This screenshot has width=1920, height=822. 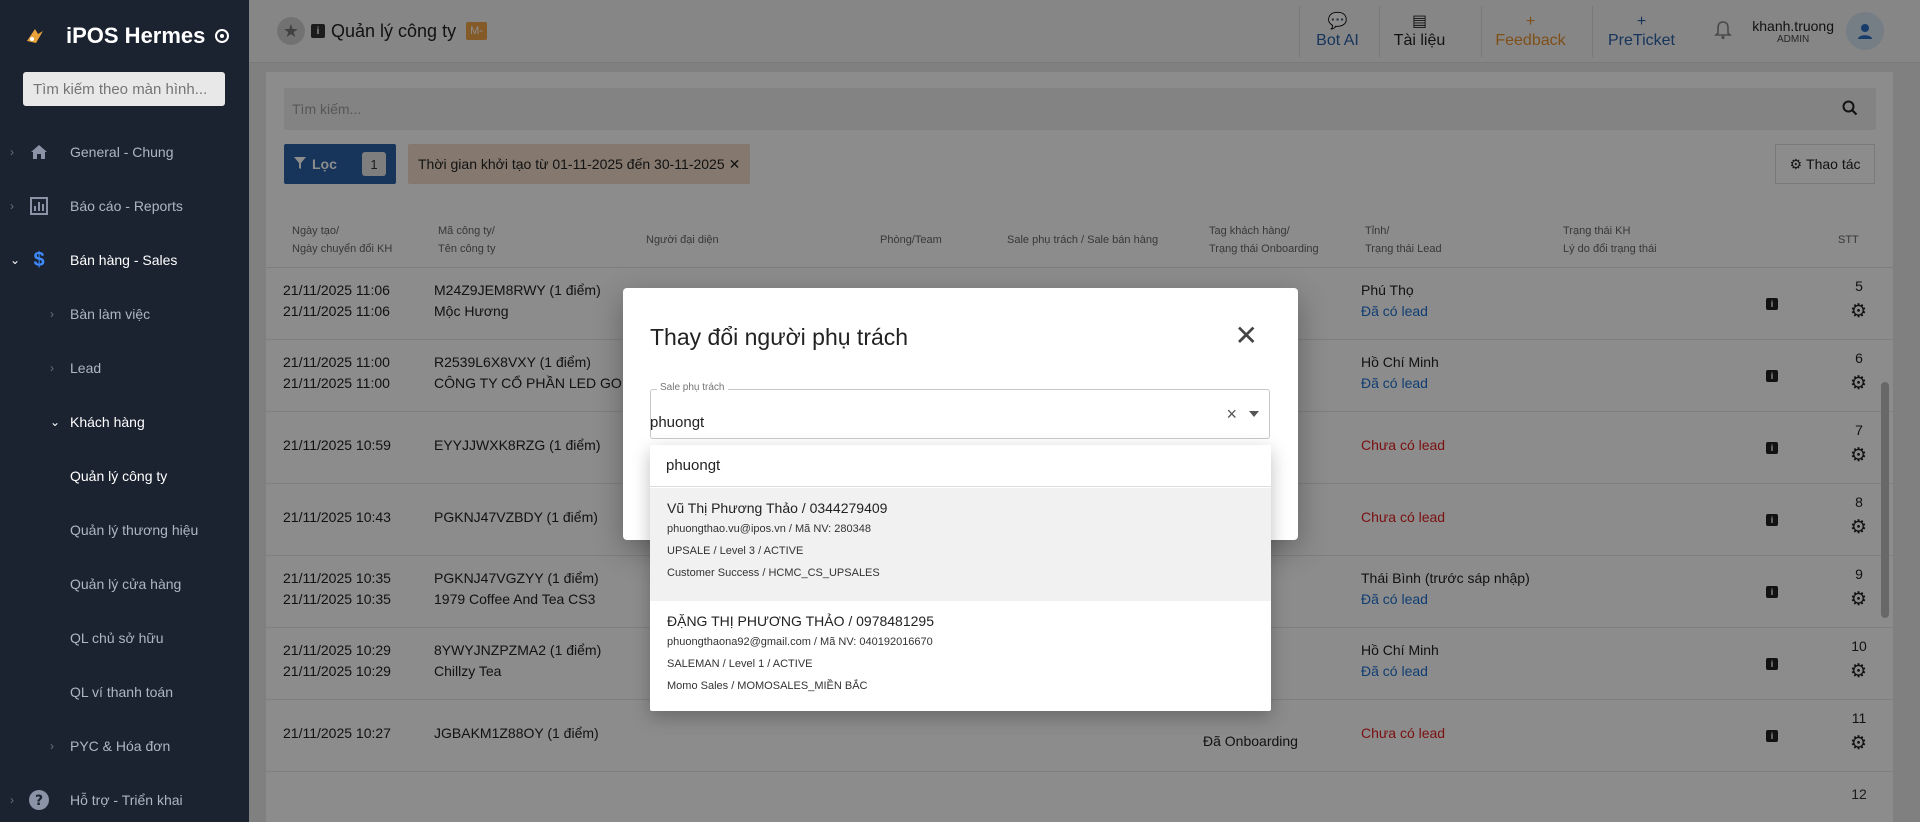 I want to click on radio-icon, so click(x=222, y=36).